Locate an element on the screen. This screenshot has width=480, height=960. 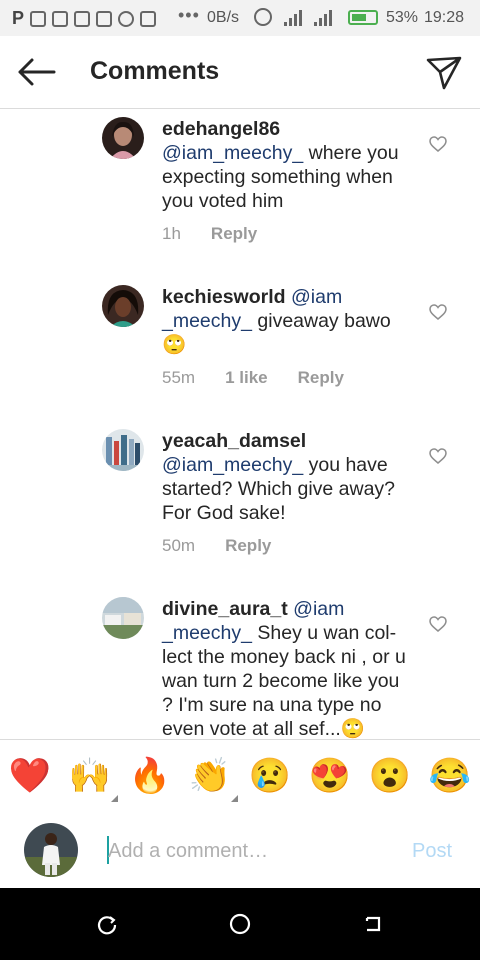
back-nav-icon is located at coordinates (373, 924).